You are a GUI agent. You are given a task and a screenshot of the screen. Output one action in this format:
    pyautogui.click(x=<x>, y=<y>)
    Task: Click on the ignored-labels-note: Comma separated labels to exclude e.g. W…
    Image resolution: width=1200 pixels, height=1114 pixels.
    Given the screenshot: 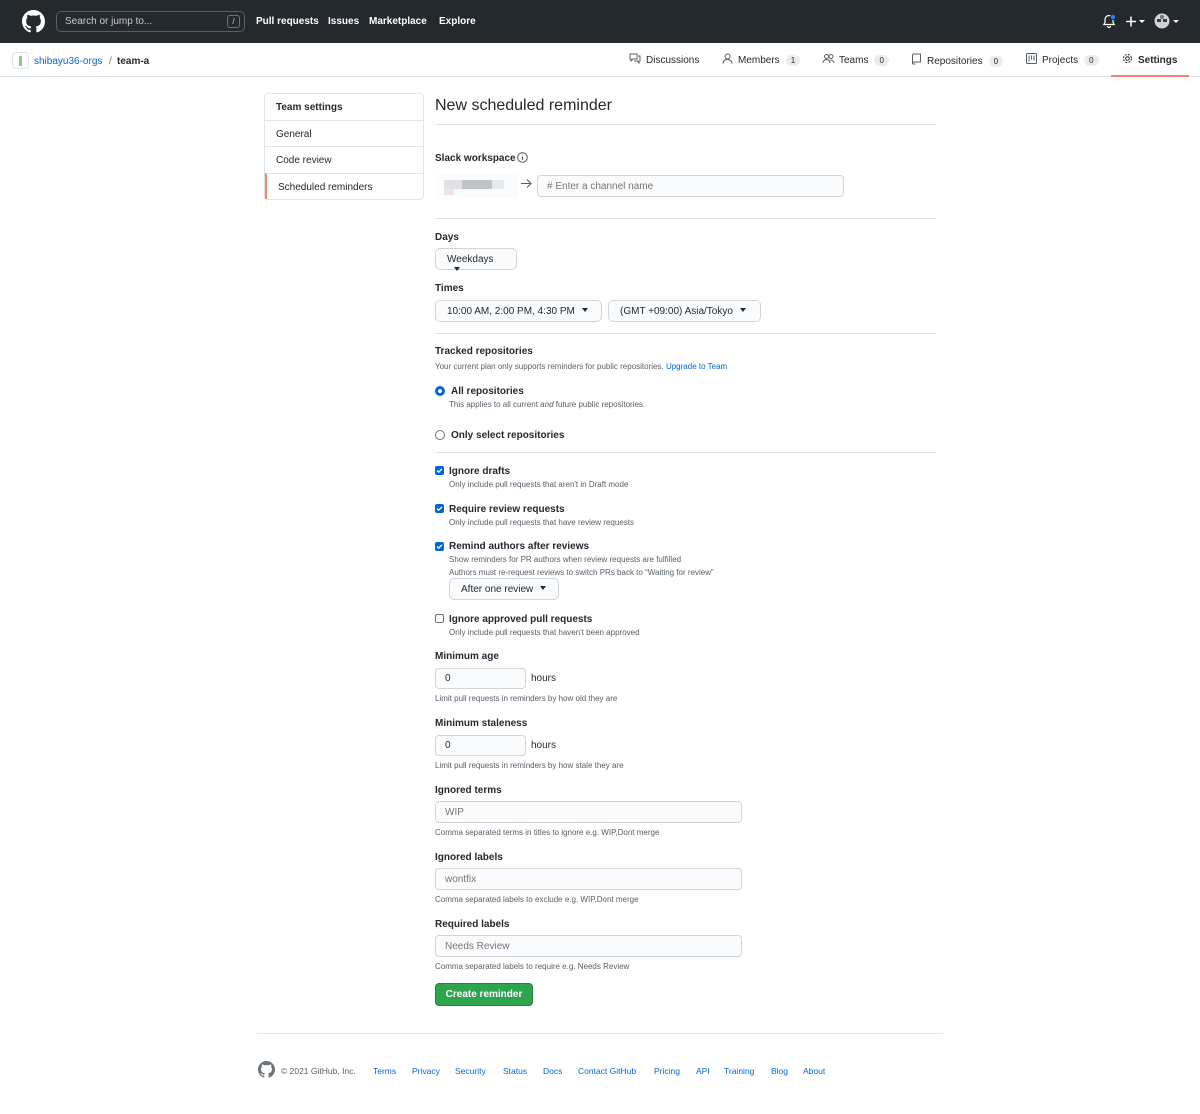 What is the action you would take?
    pyautogui.click(x=537, y=899)
    